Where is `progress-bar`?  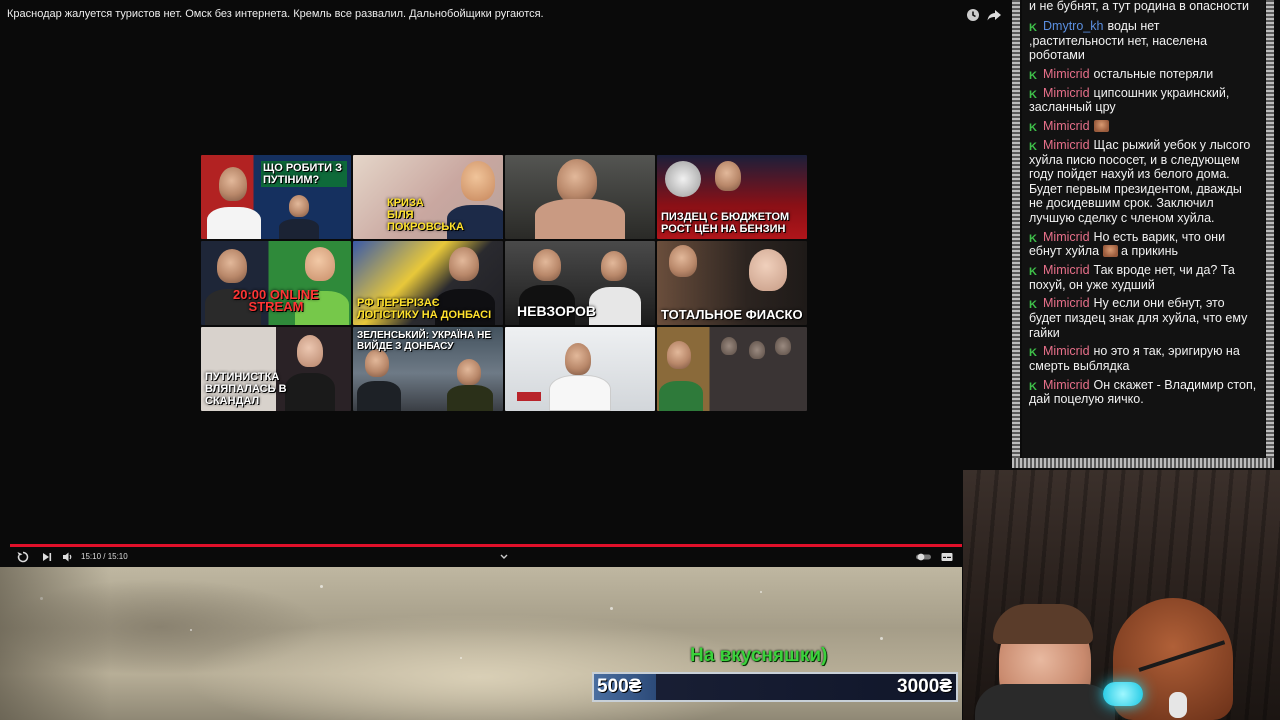
progress-bar is located at coordinates (486, 545).